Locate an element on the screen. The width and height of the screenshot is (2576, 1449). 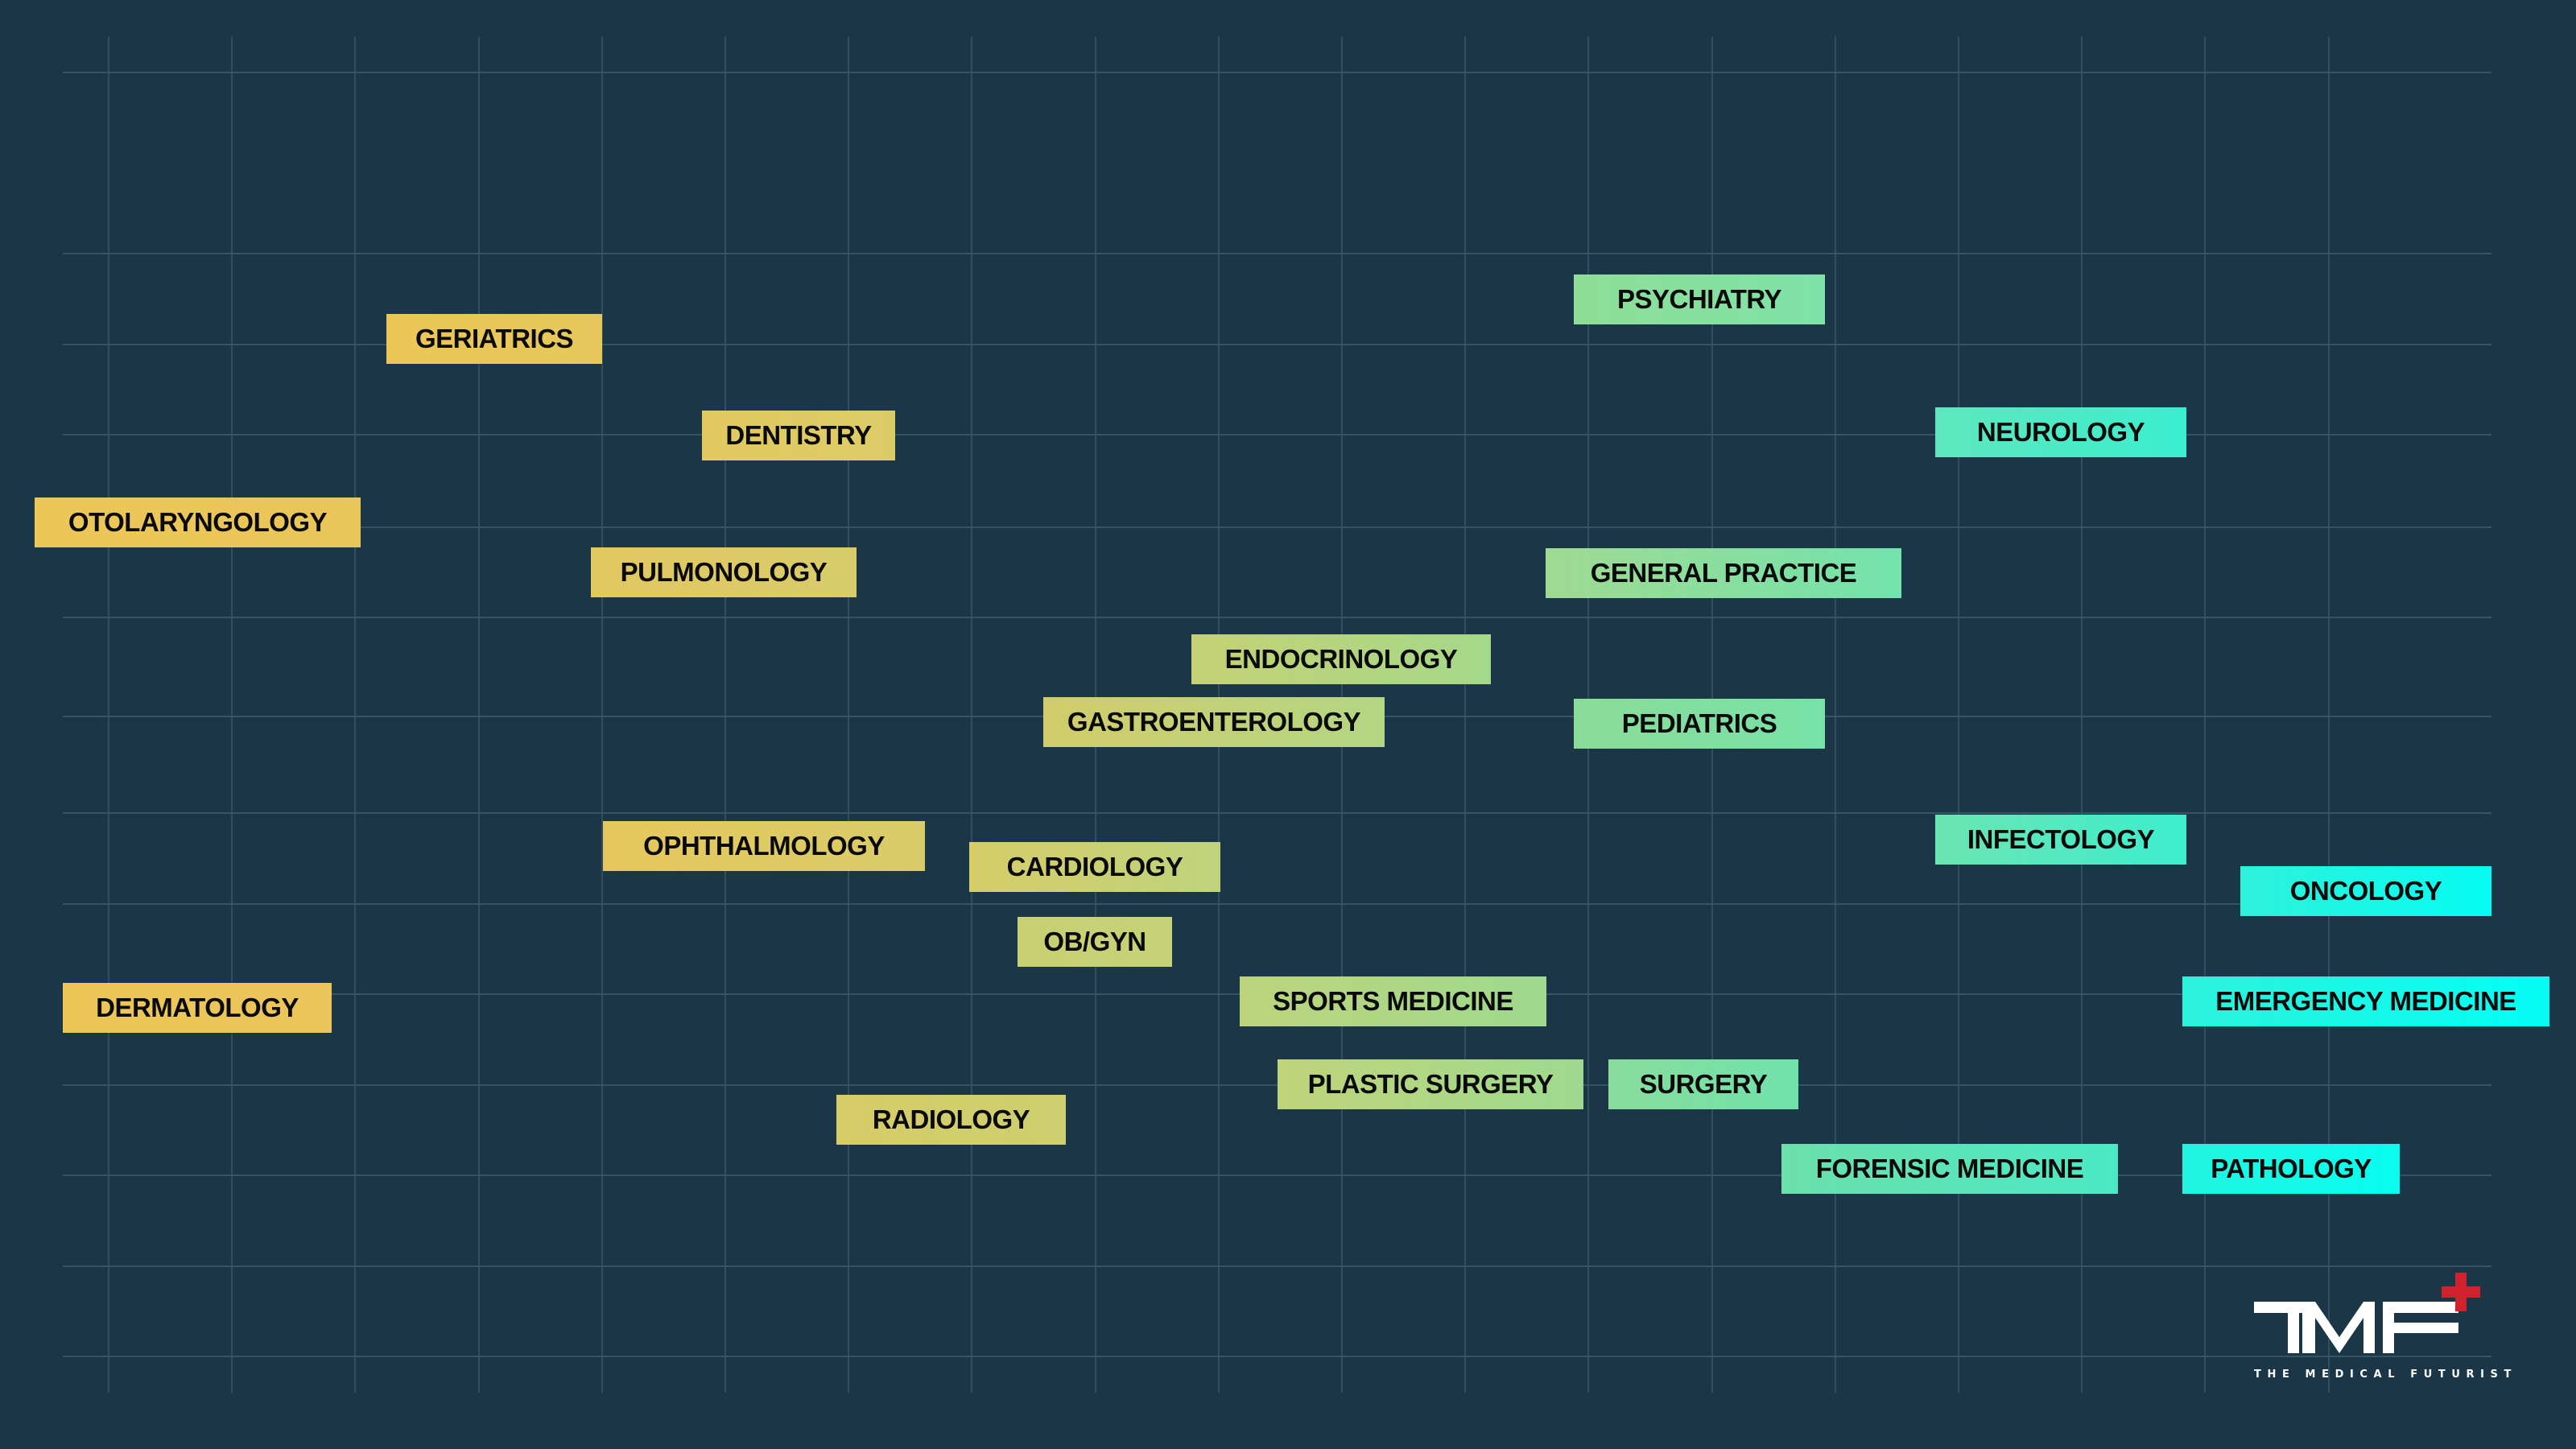
specialty-tag-dentistry: DENTISTRY is located at coordinates (798, 435).